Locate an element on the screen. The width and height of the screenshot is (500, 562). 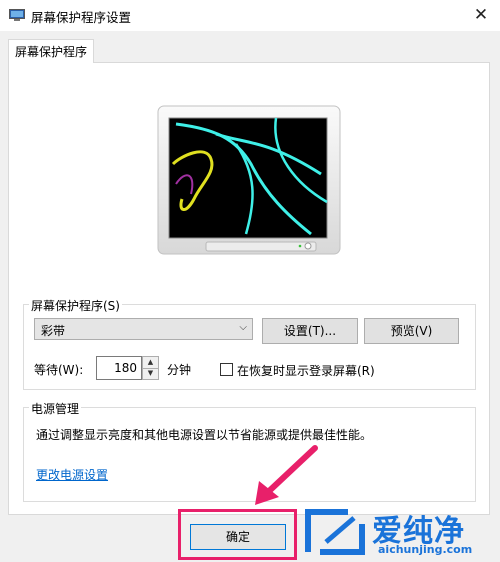
watermark-url: aichunjing.com is located at coordinates (425, 549).